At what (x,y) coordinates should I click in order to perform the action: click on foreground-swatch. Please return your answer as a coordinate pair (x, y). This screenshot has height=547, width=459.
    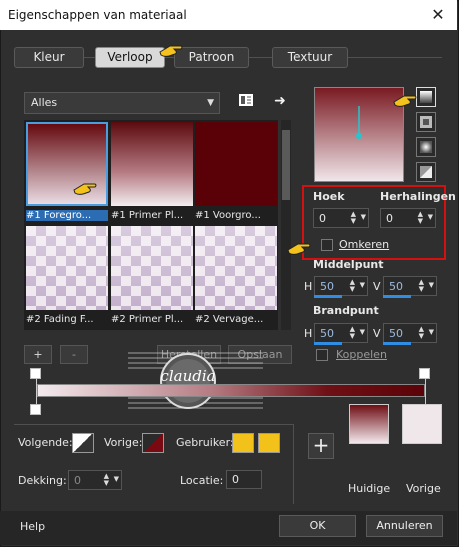
    Looking at the image, I should click on (83, 443).